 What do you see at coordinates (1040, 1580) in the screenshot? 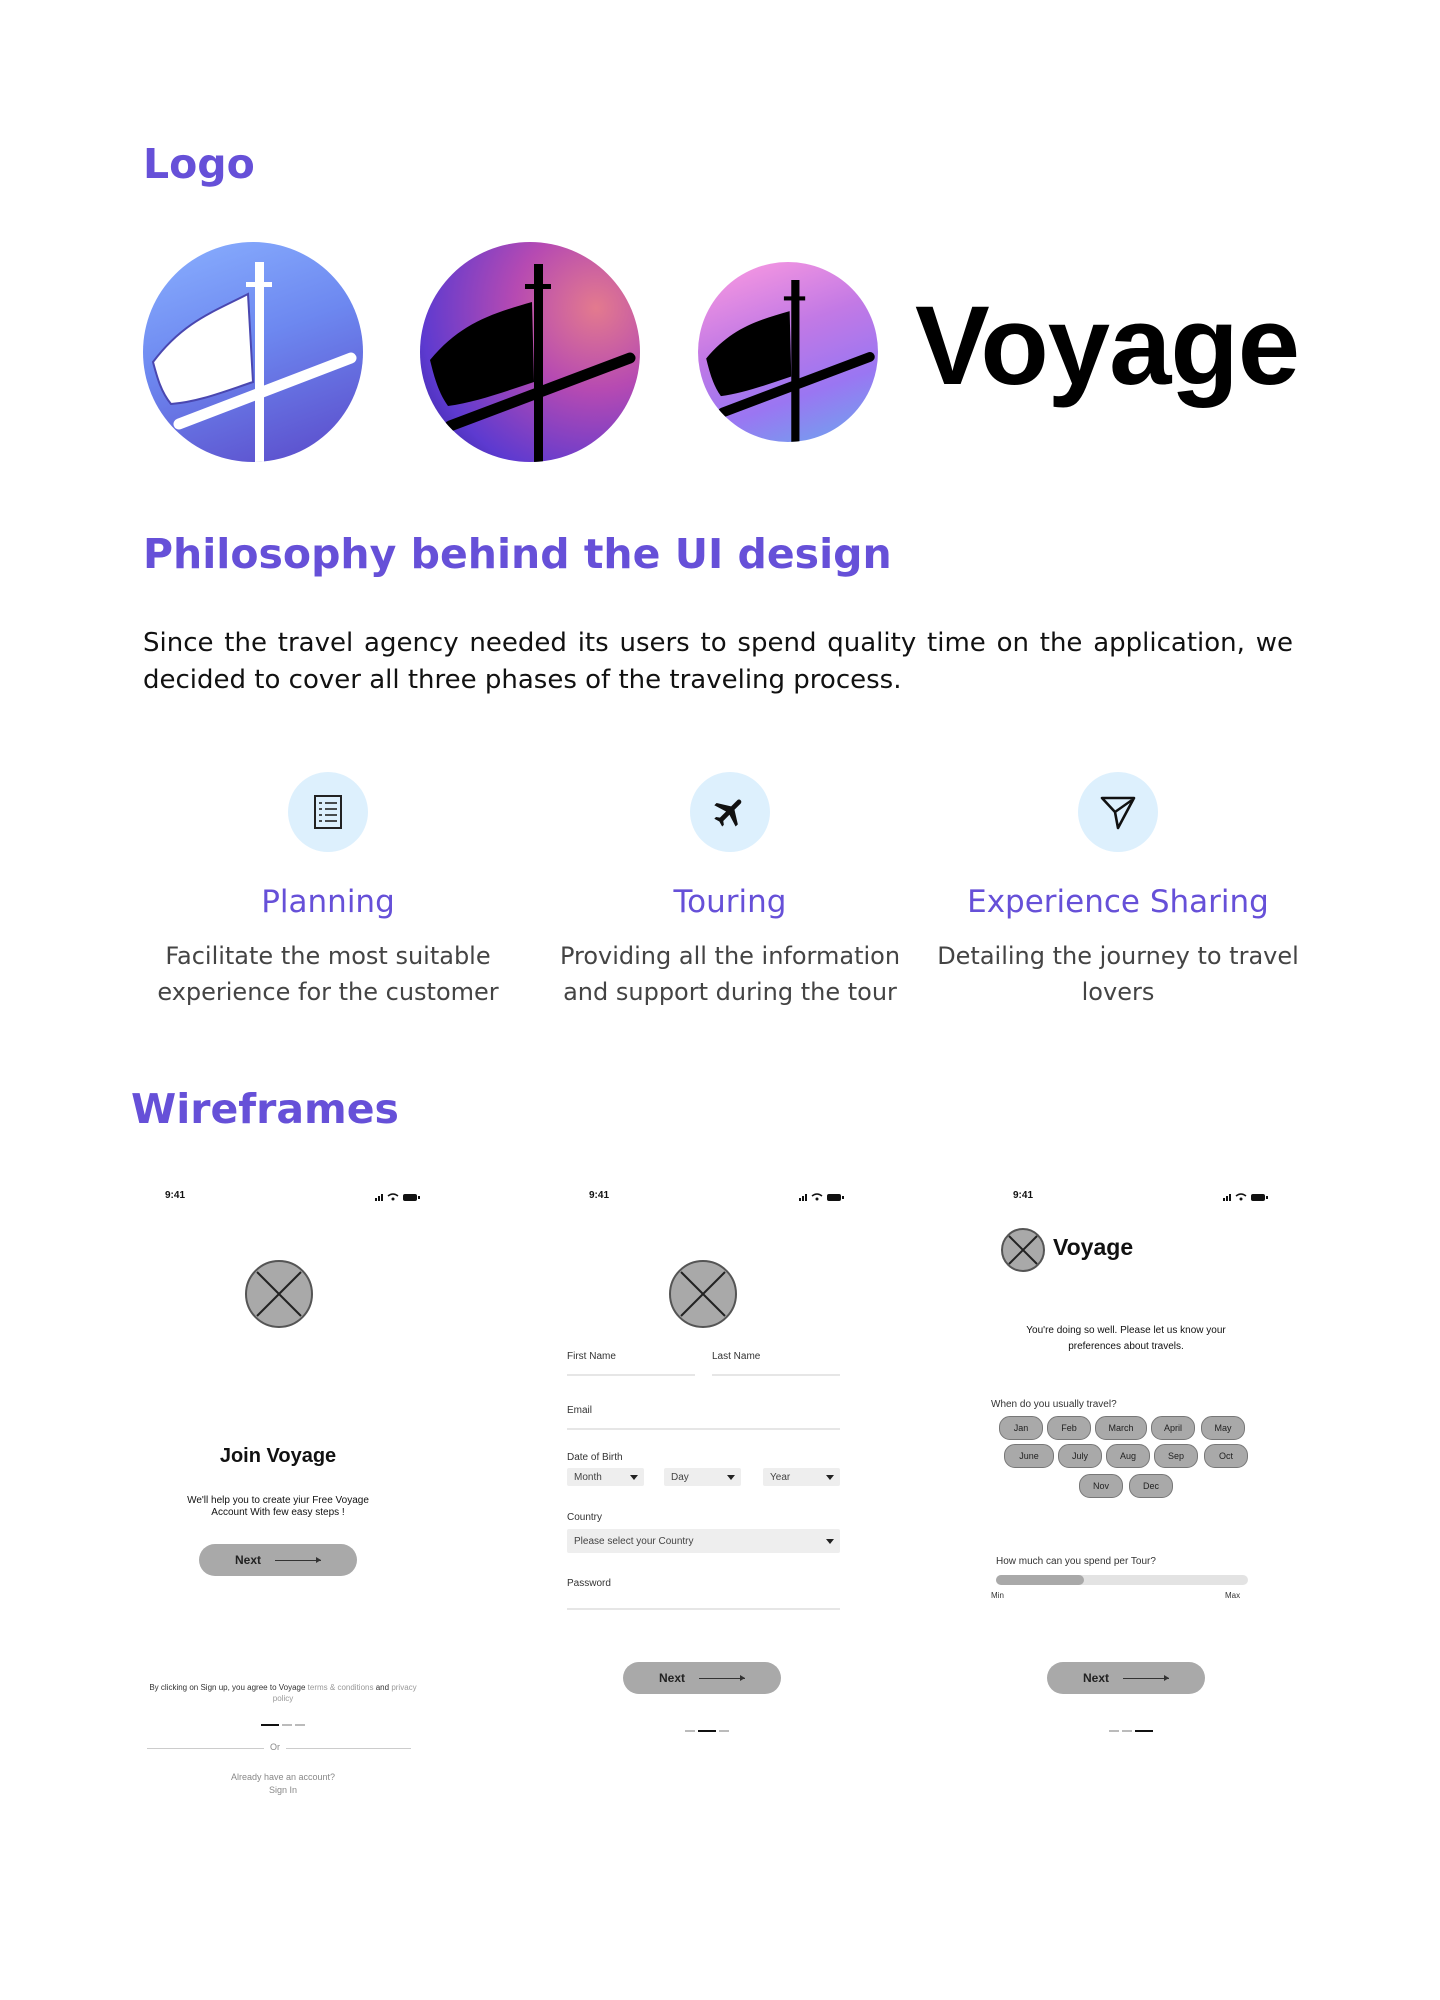
I see `spend-slider-fill` at bounding box center [1040, 1580].